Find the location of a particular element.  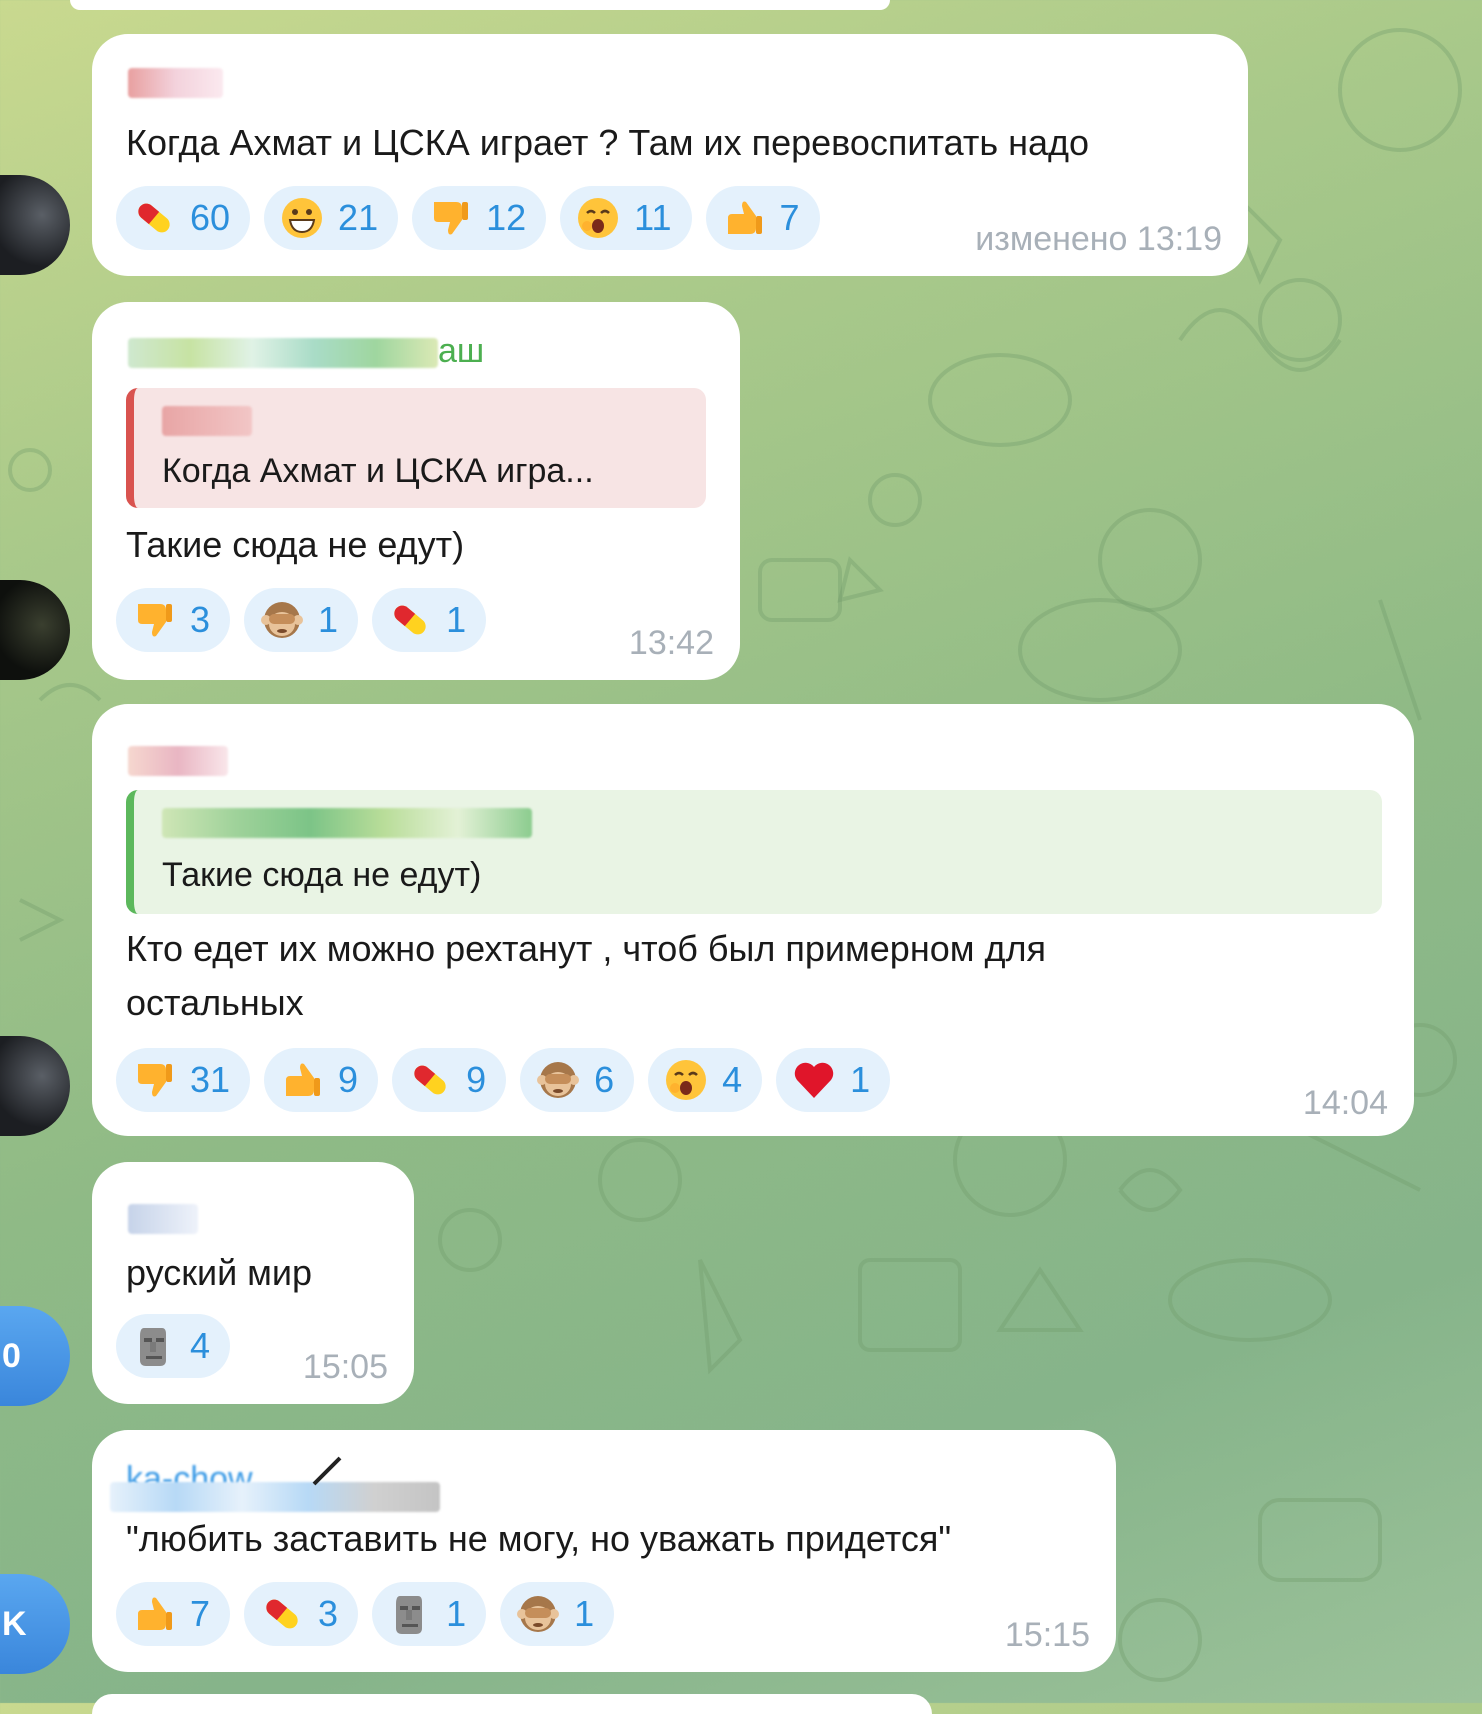

reaction-thumbs-down: 31 is located at coordinates (183, 1080).